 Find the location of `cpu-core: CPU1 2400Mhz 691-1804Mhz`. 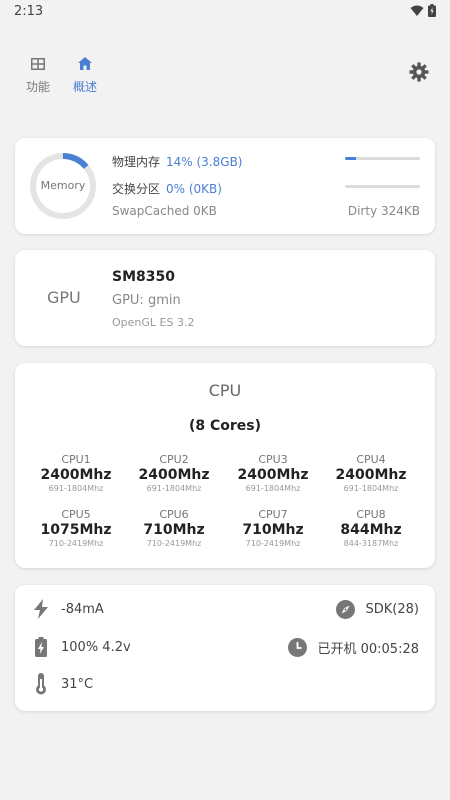

cpu-core: CPU1 2400Mhz 691-1804Mhz is located at coordinates (76, 473).